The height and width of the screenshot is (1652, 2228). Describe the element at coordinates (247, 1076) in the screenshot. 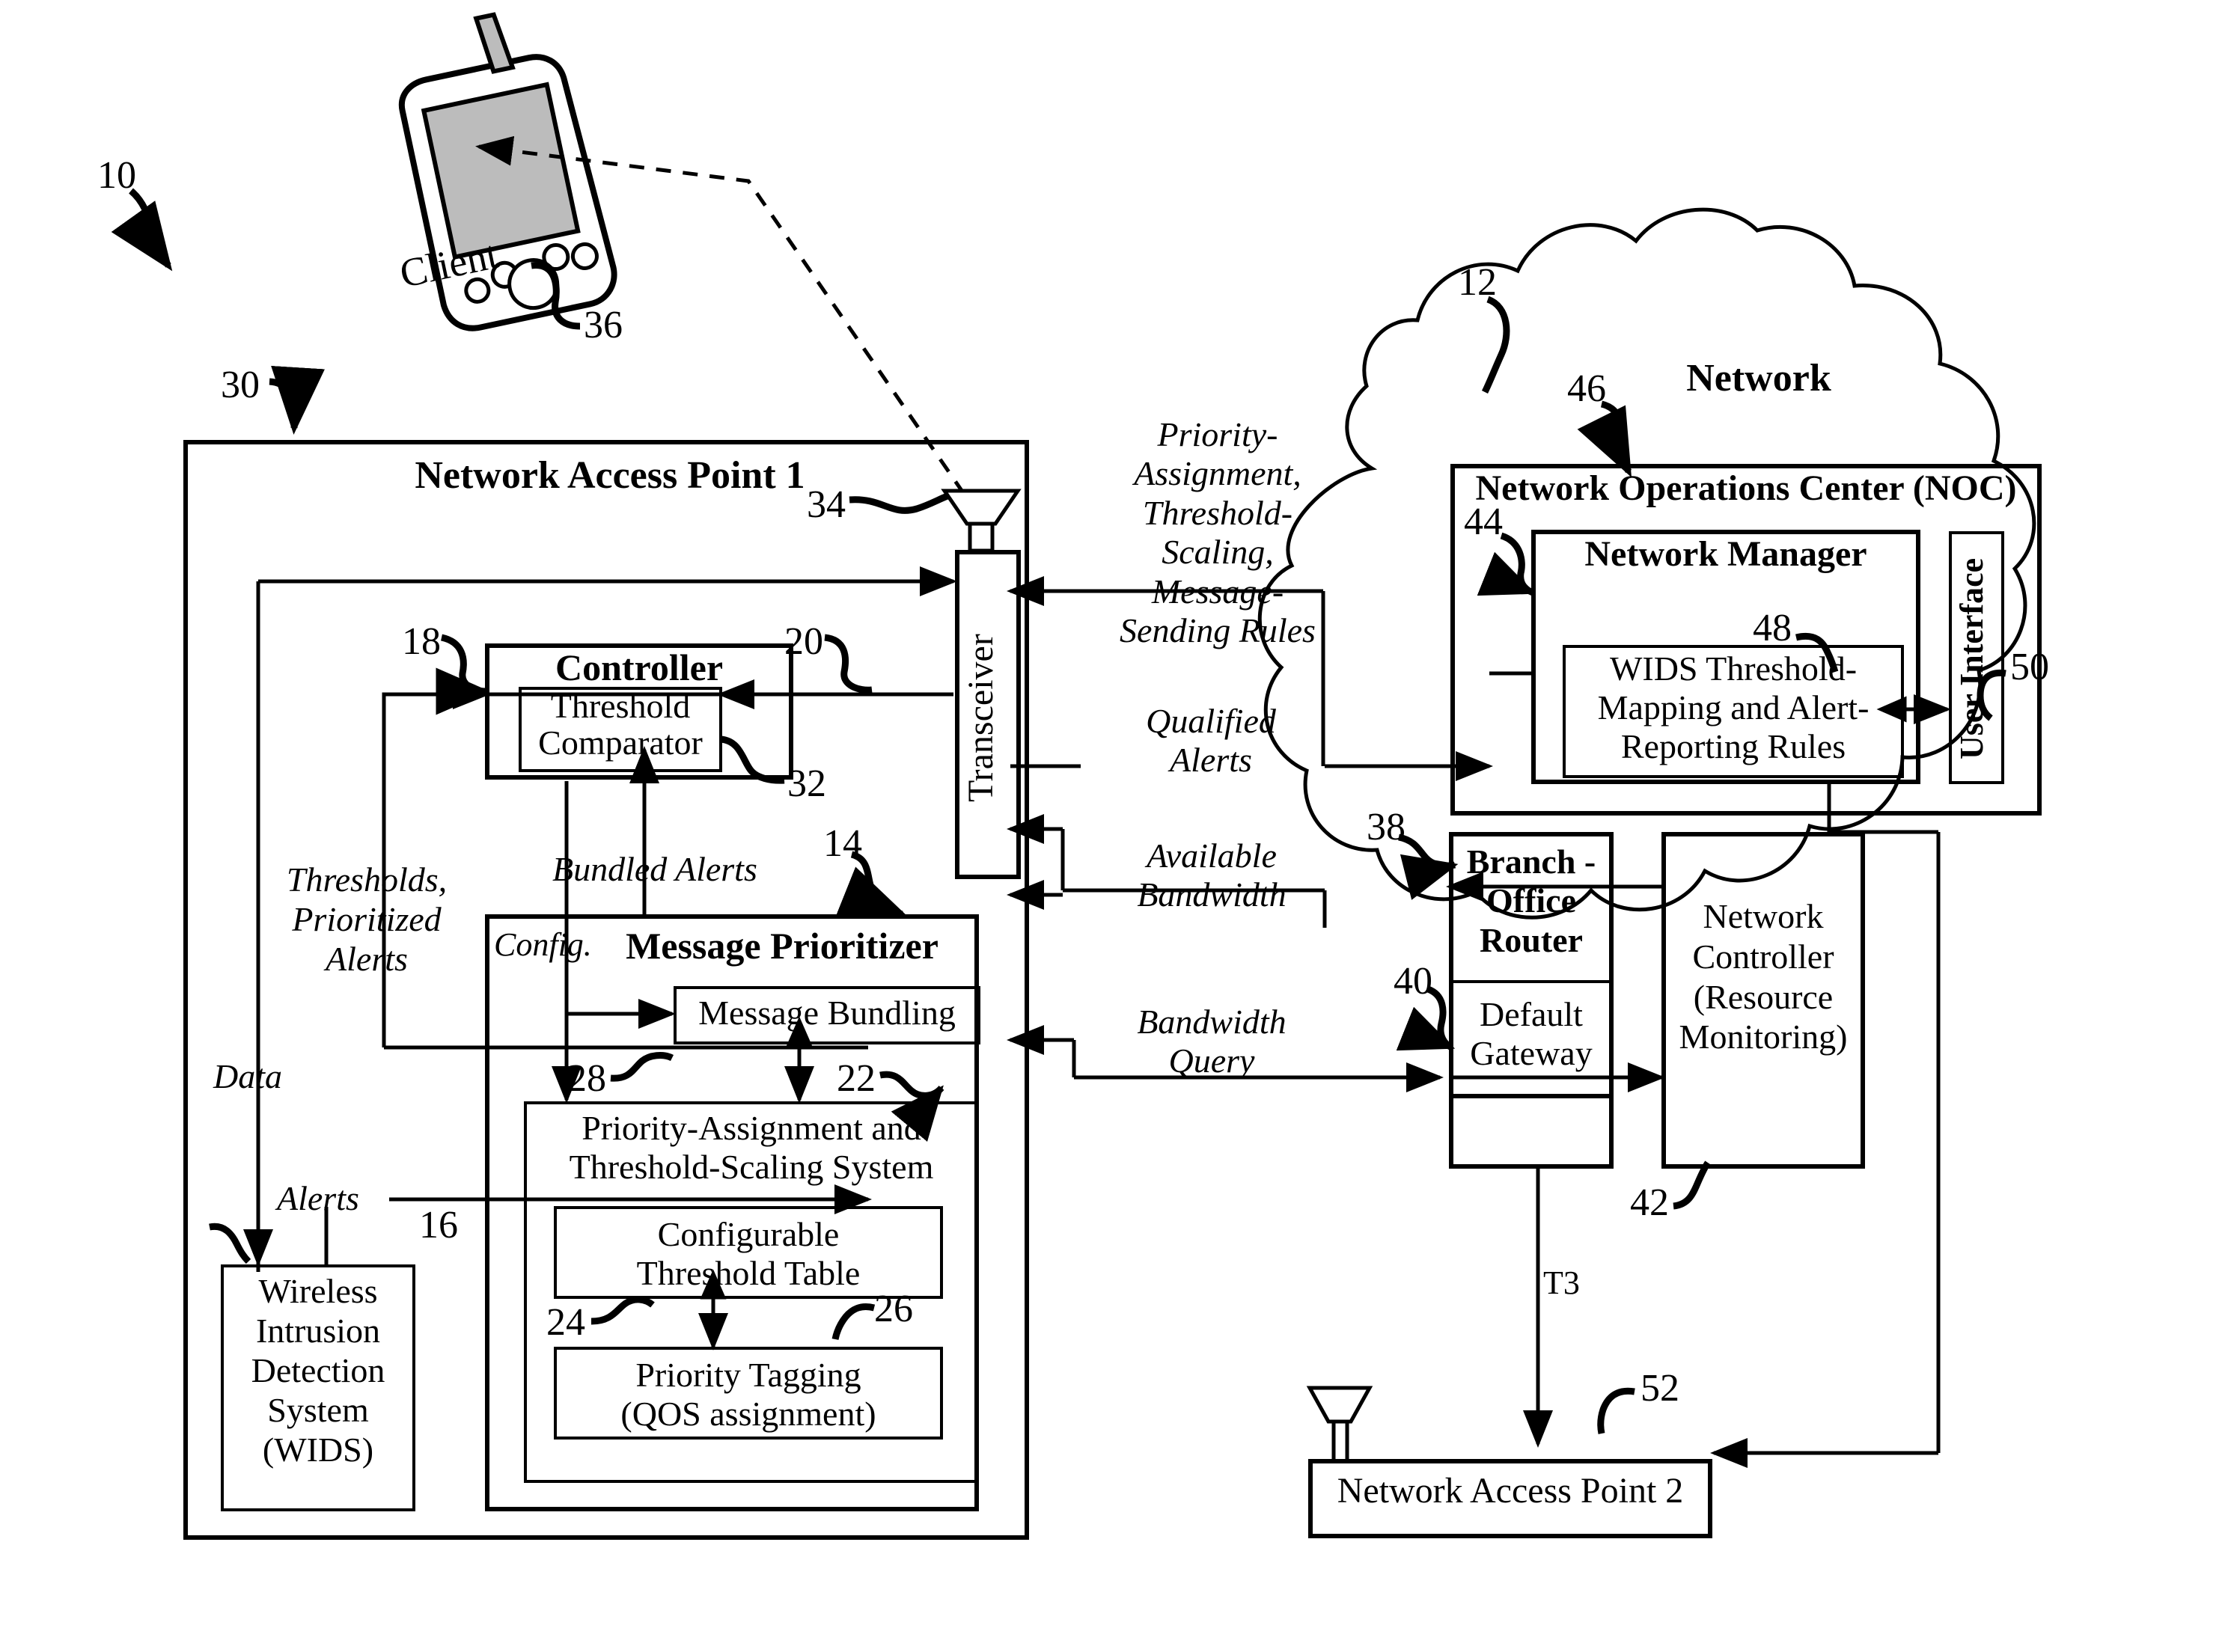

I see `data-label: Data` at that location.